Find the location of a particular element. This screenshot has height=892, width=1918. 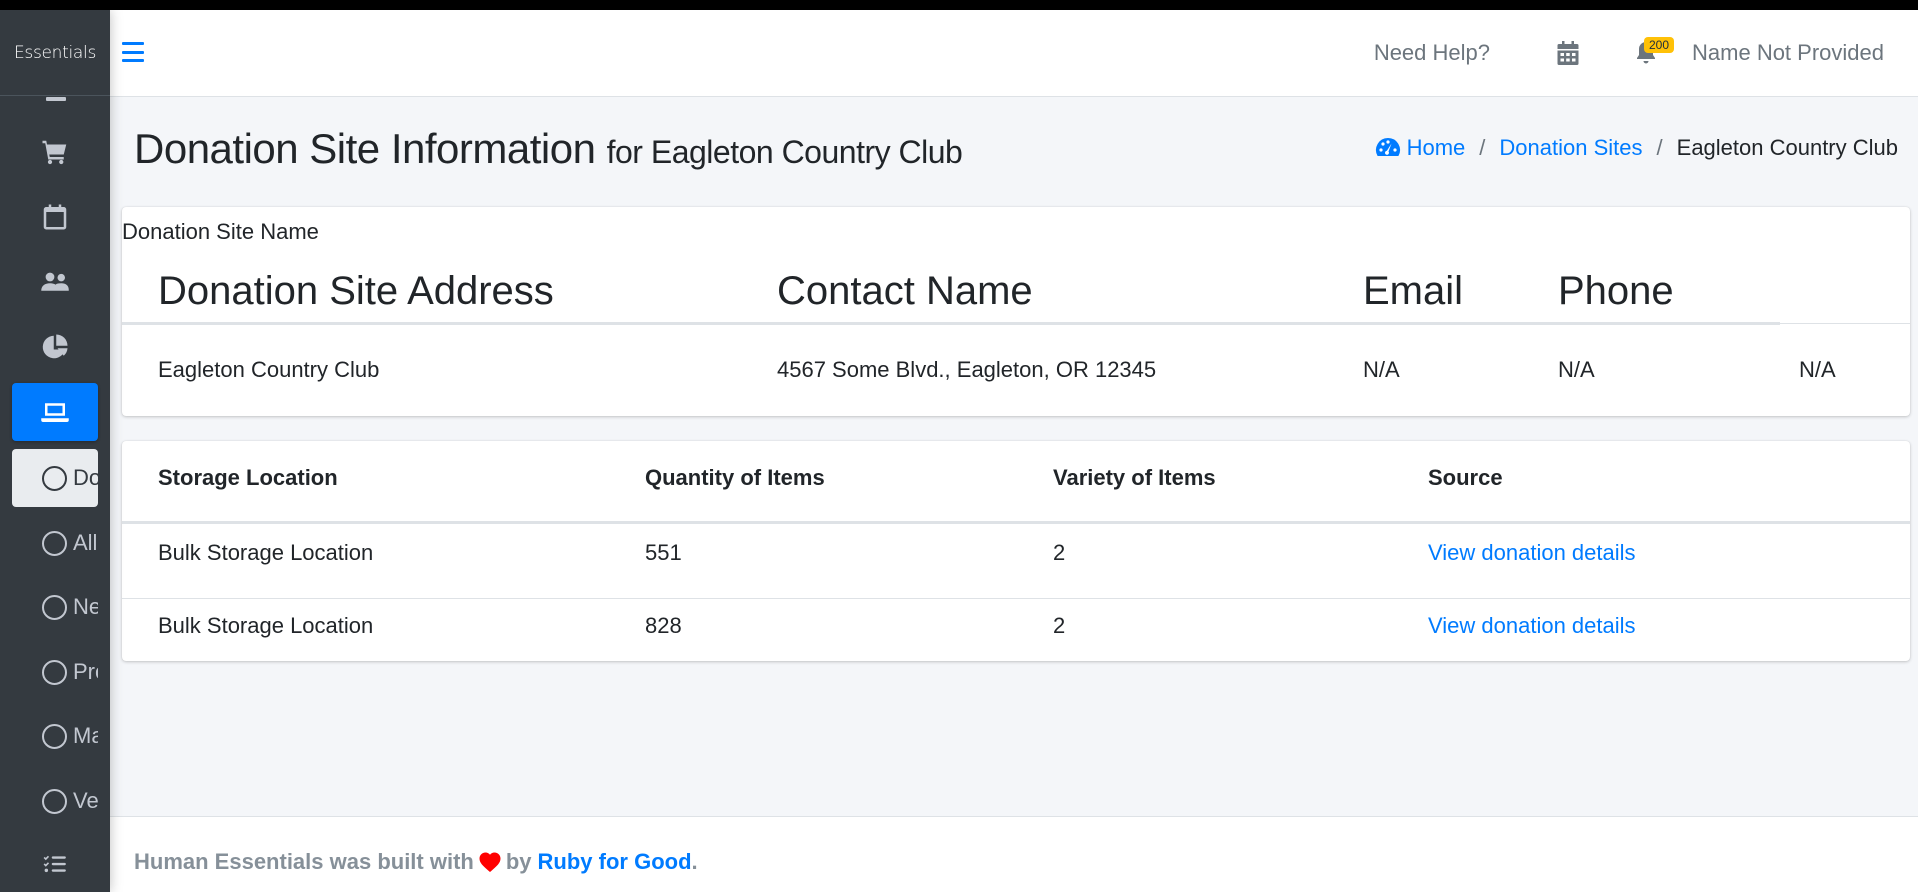

notification-badge: 200 is located at coordinates (1659, 45).